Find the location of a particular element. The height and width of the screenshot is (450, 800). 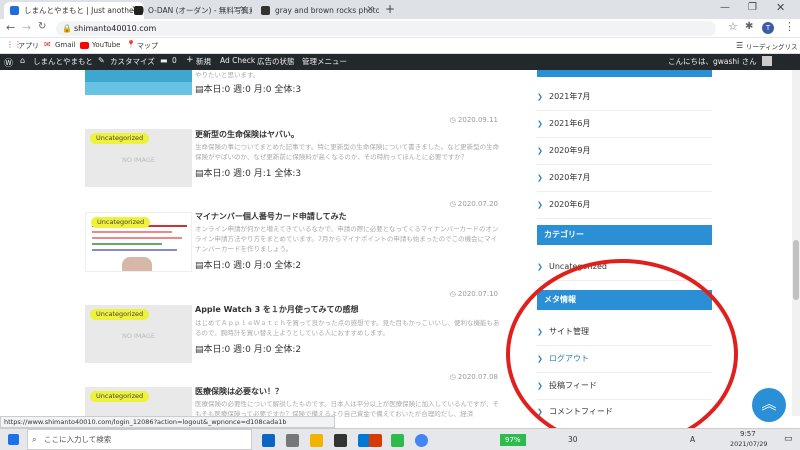

post-title: 医療保険は必要ない！？ is located at coordinates (239, 391).